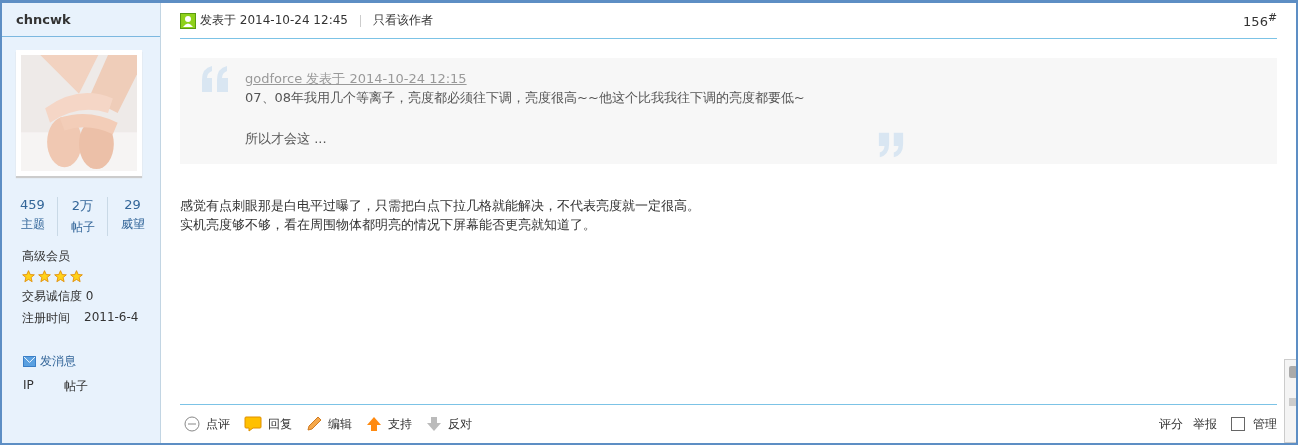 This screenshot has width=1298, height=445. I want to click on speech-bubble-icon, so click(253, 424).